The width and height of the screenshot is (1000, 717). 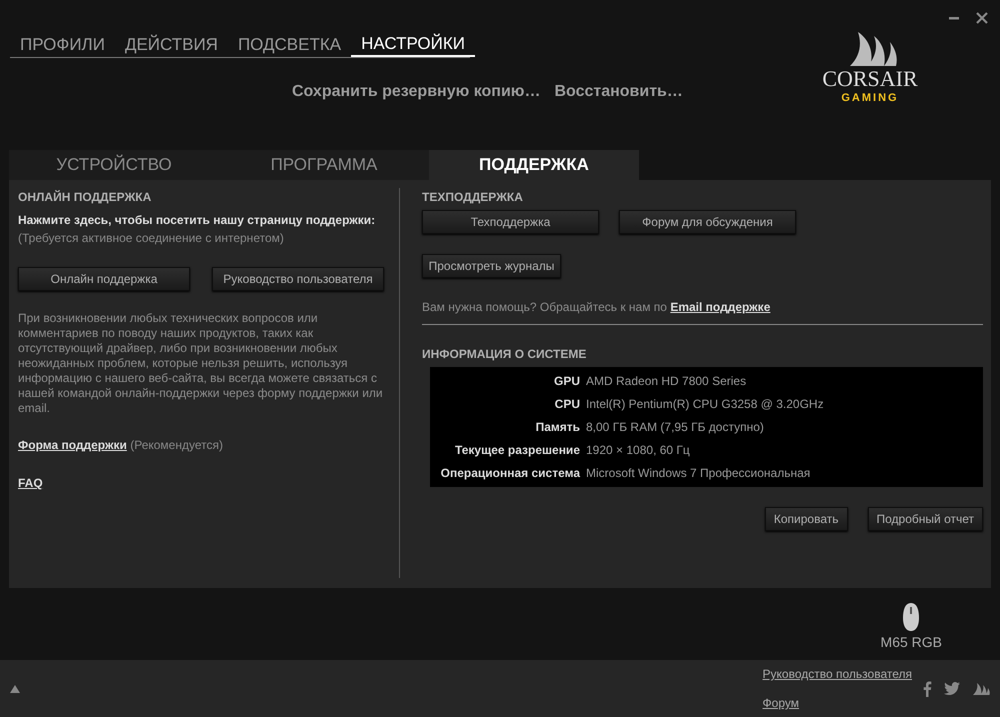 What do you see at coordinates (534, 165) in the screenshot?
I see `settings-tab: ПОДДЕРЖКА` at bounding box center [534, 165].